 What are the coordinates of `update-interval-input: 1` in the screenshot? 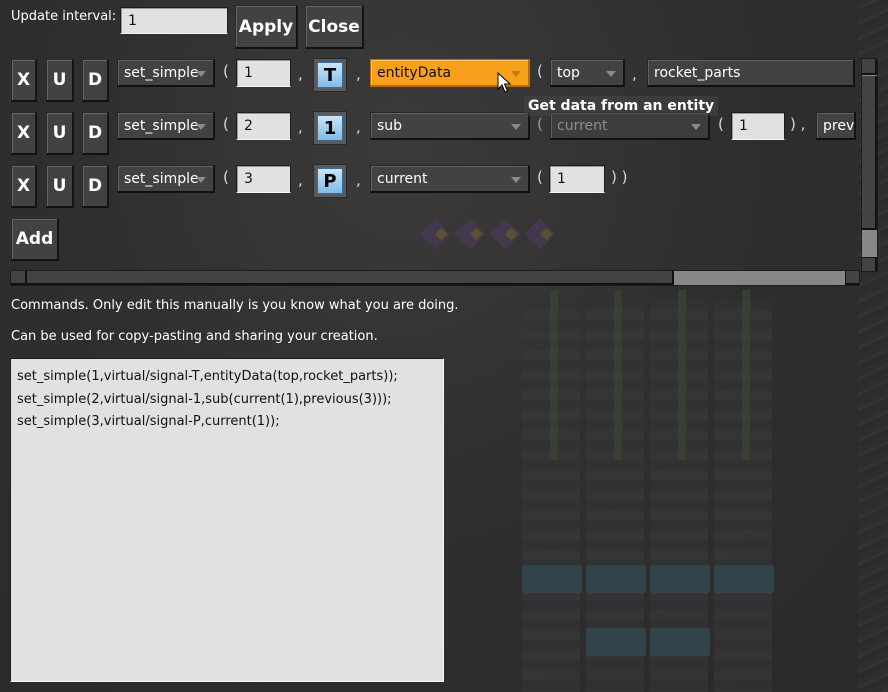 It's located at (174, 20).